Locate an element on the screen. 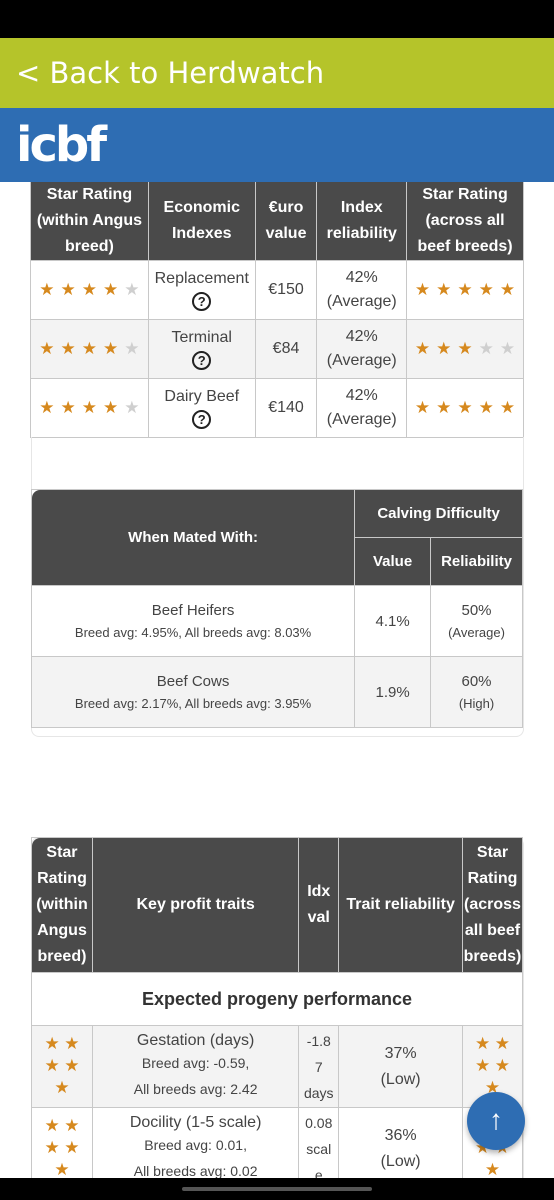 This screenshot has height=1200, width=554. euro-value: €150 is located at coordinates (286, 290).